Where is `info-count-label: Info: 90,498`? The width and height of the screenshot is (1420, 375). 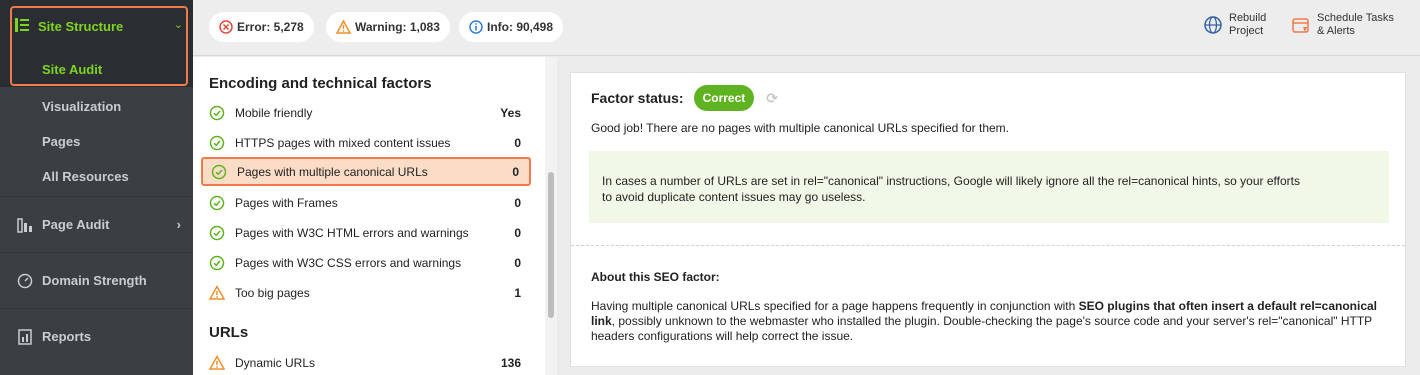 info-count-label: Info: 90,498 is located at coordinates (520, 27).